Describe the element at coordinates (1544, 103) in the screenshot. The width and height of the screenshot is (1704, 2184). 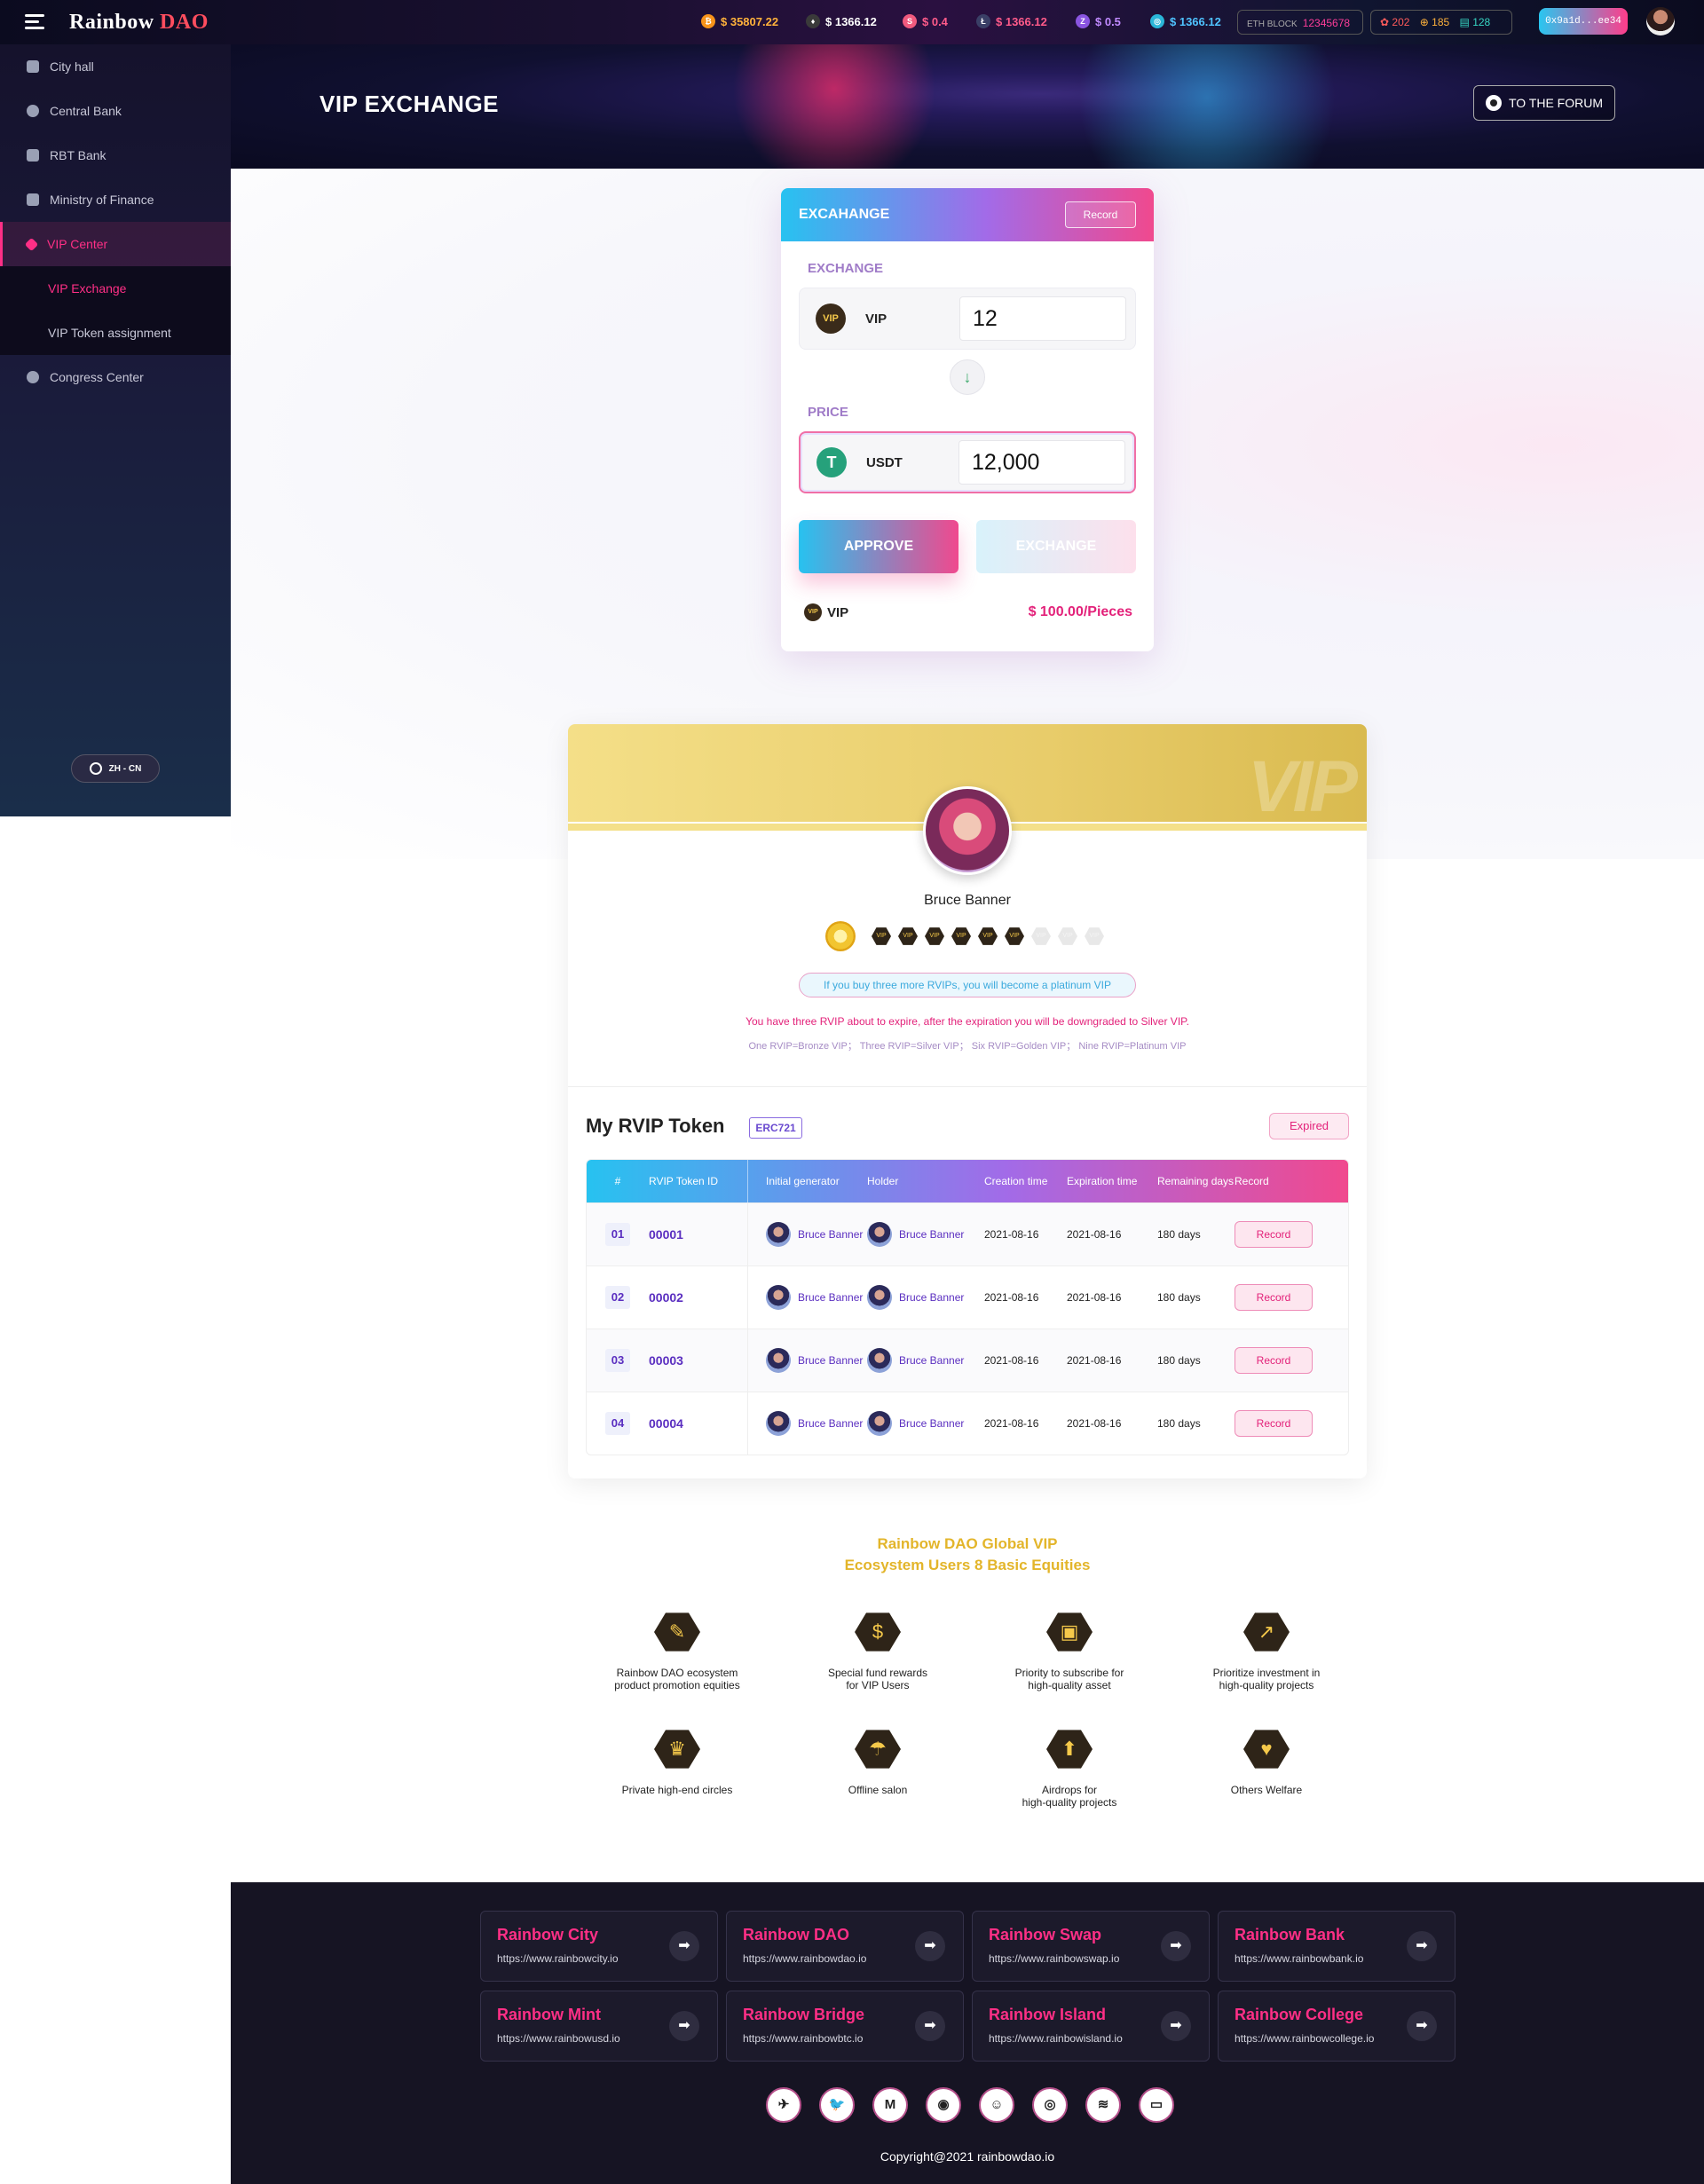
I see `to-forum-button: TO THE FORUM` at that location.